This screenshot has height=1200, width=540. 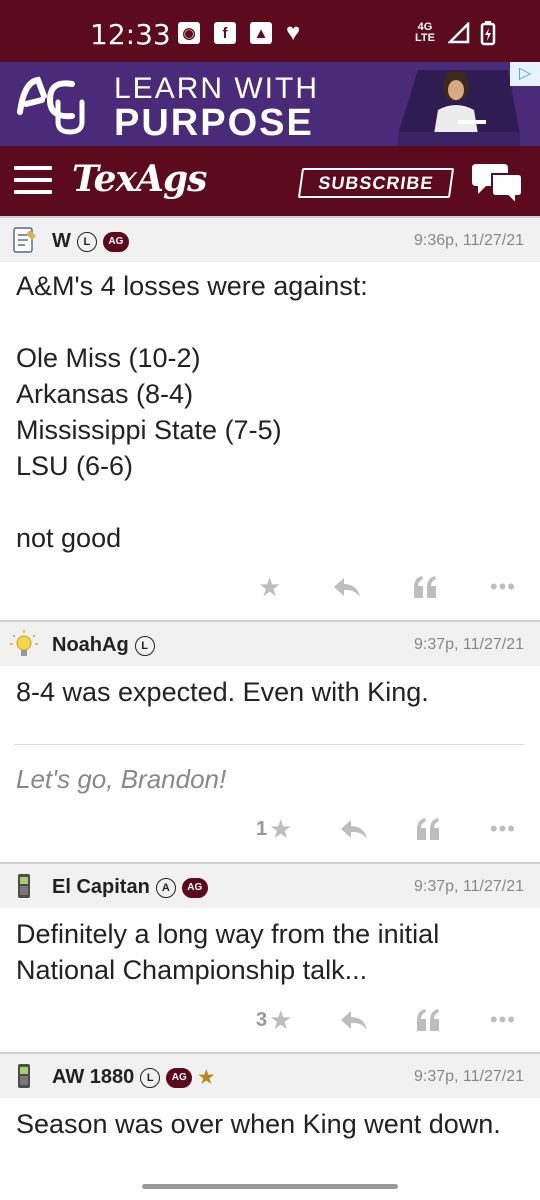 I want to click on star-button: 3 ★, so click(x=274, y=1020).